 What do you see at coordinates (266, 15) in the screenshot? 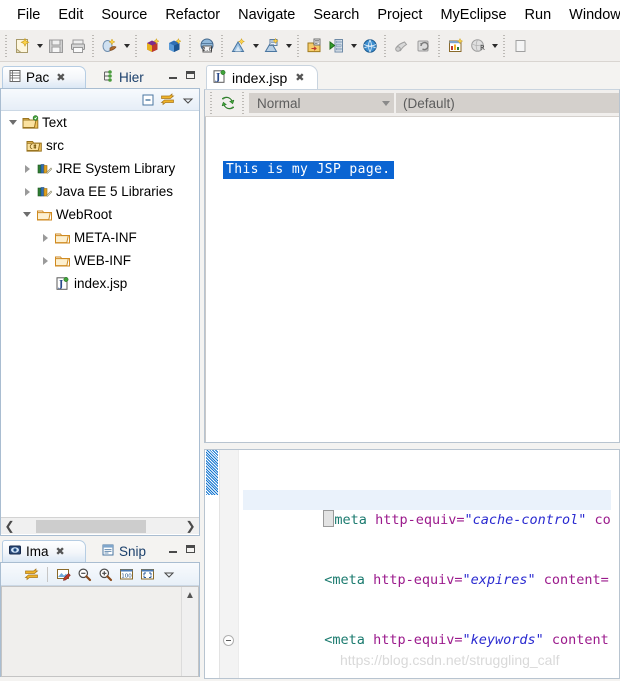
I see `menu-navigate: Navigate` at bounding box center [266, 15].